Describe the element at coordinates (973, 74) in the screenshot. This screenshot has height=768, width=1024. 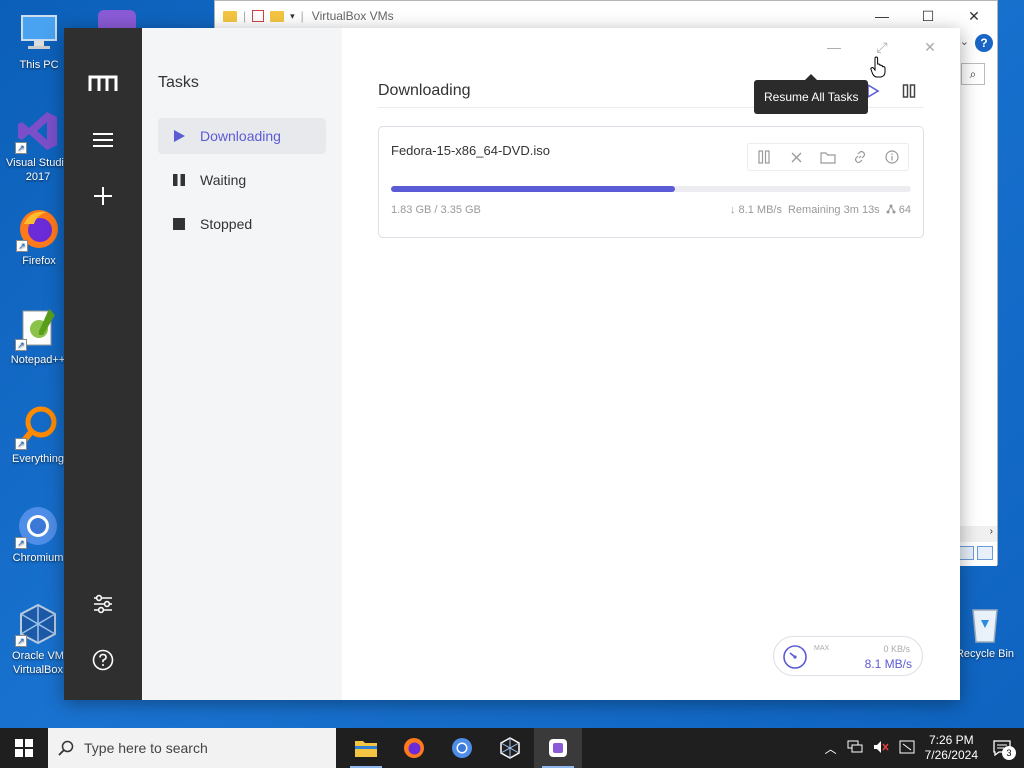
I see `search-icon: ⌕` at that location.